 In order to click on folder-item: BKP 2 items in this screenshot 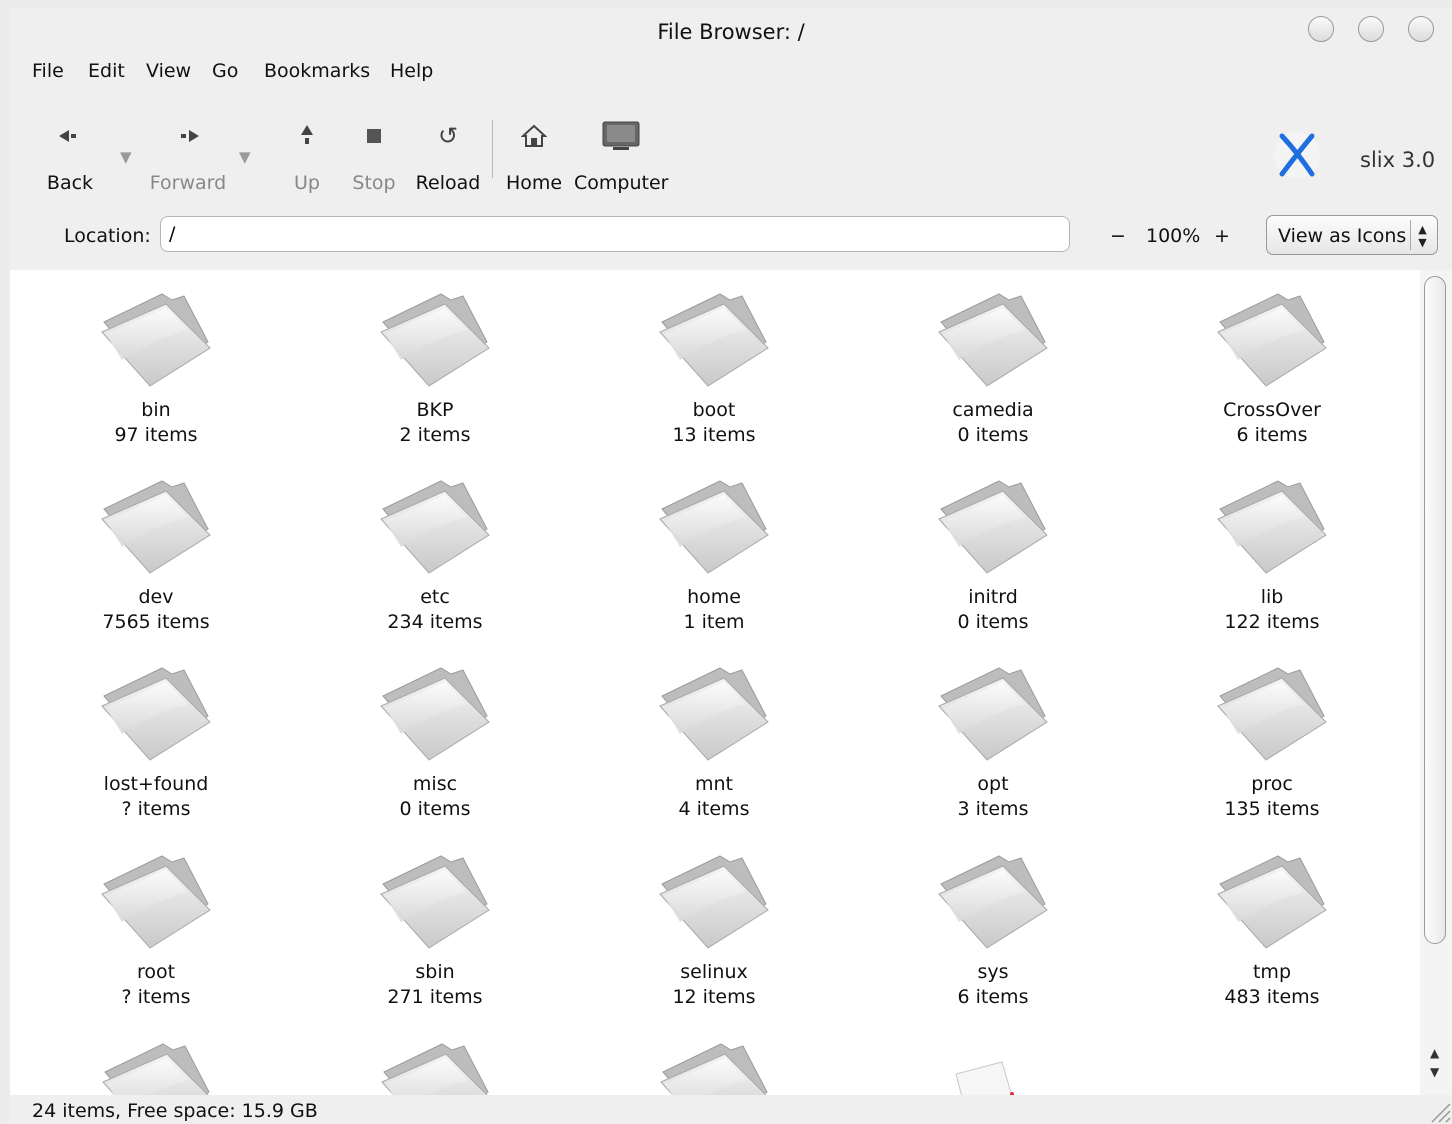, I will do `click(435, 367)`.